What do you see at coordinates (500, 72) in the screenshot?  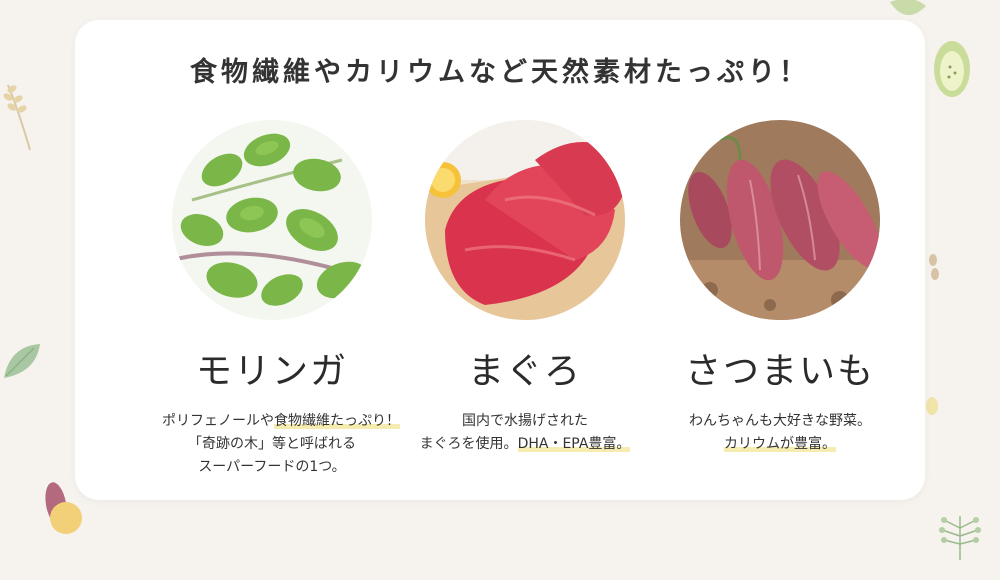 I see `section-title: 食物繊維やカリウムなど天然素材たっぷり！` at bounding box center [500, 72].